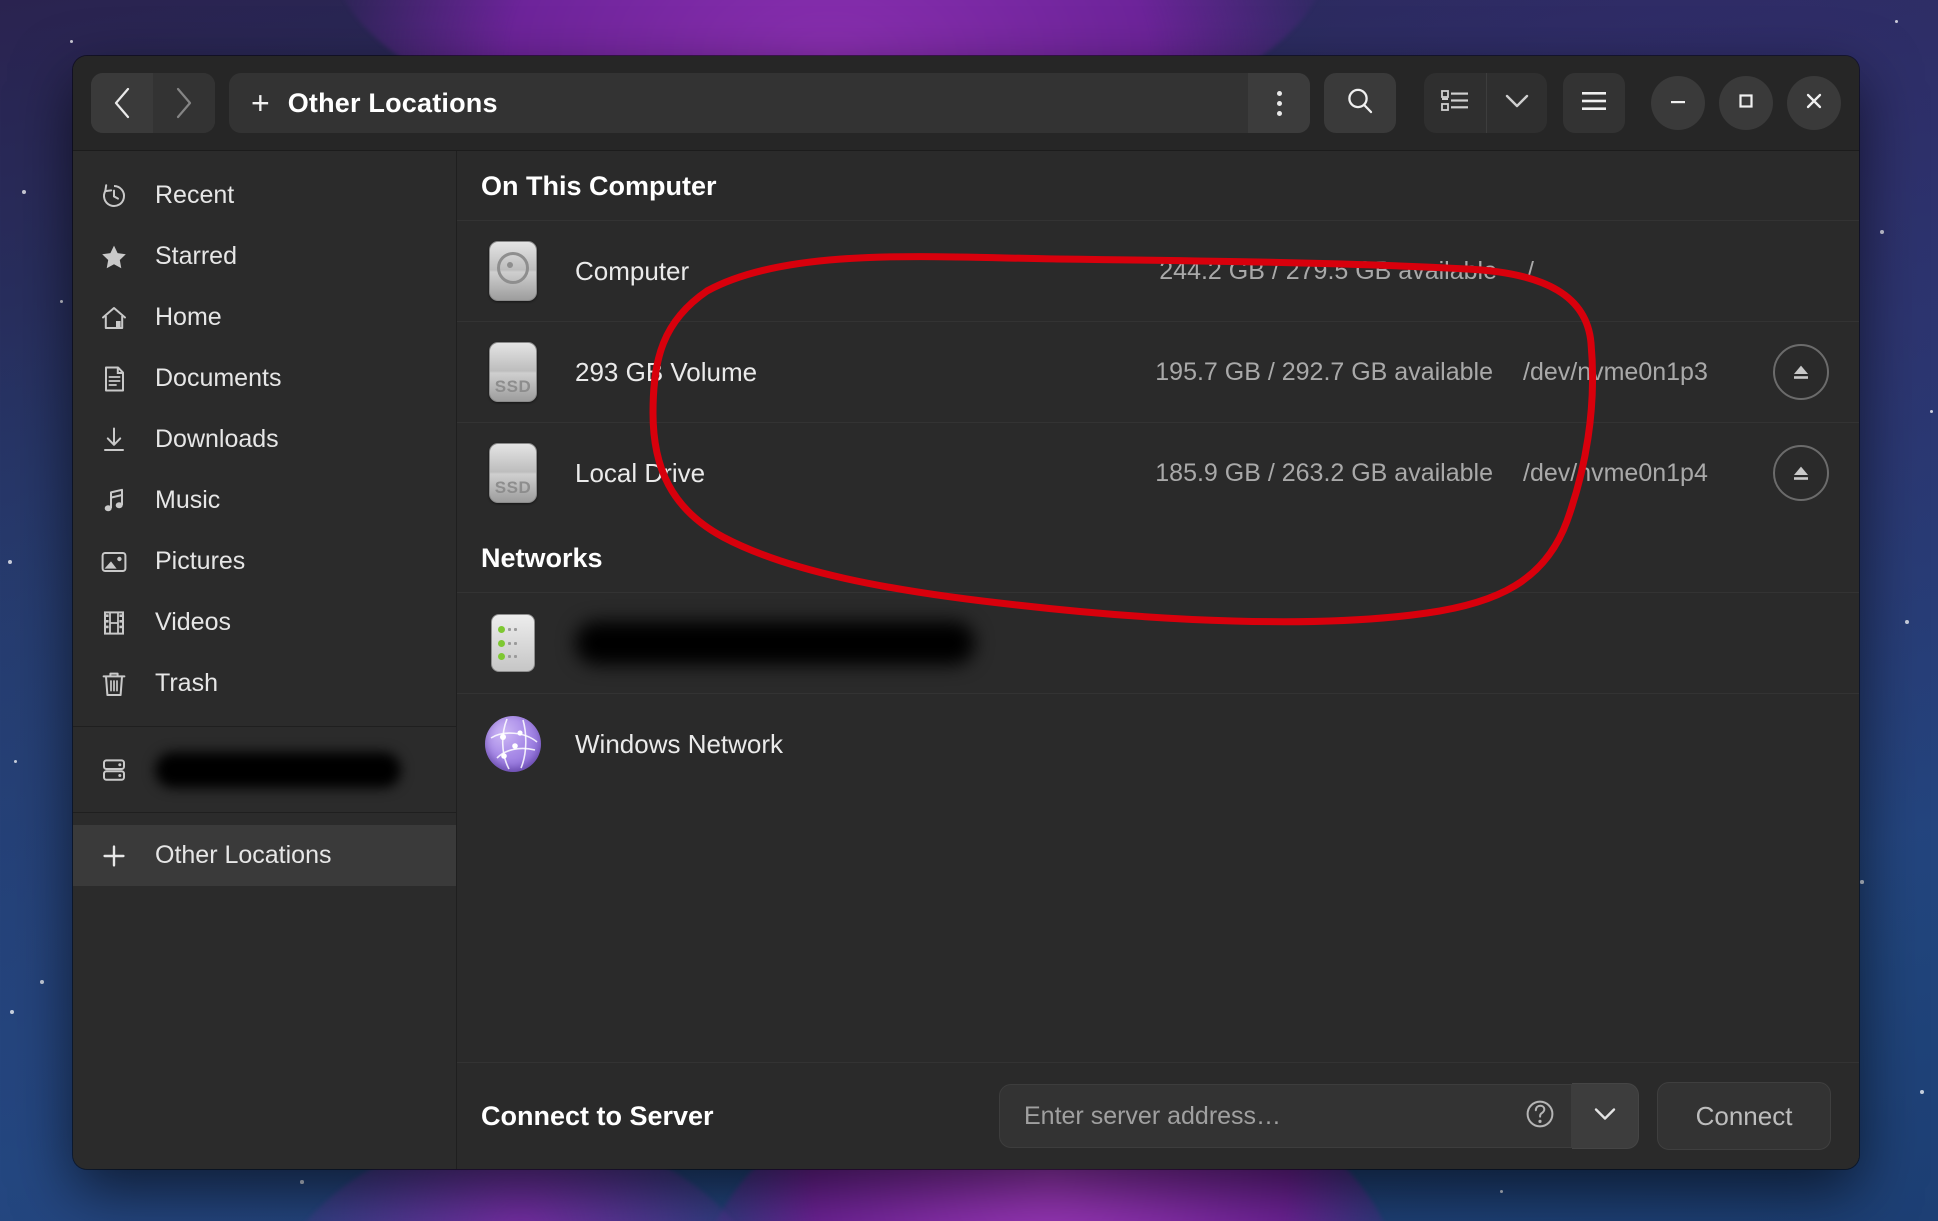 This screenshot has height=1221, width=1938. What do you see at coordinates (193, 622) in the screenshot?
I see `sidebar-item-label: Videos` at bounding box center [193, 622].